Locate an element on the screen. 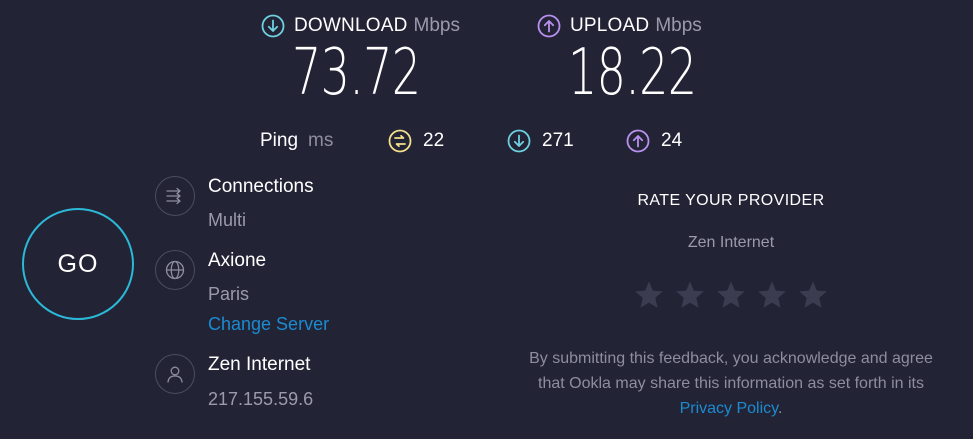 This screenshot has height=439, width=973. rate-provider-name: Zen Internet is located at coordinates (731, 242).